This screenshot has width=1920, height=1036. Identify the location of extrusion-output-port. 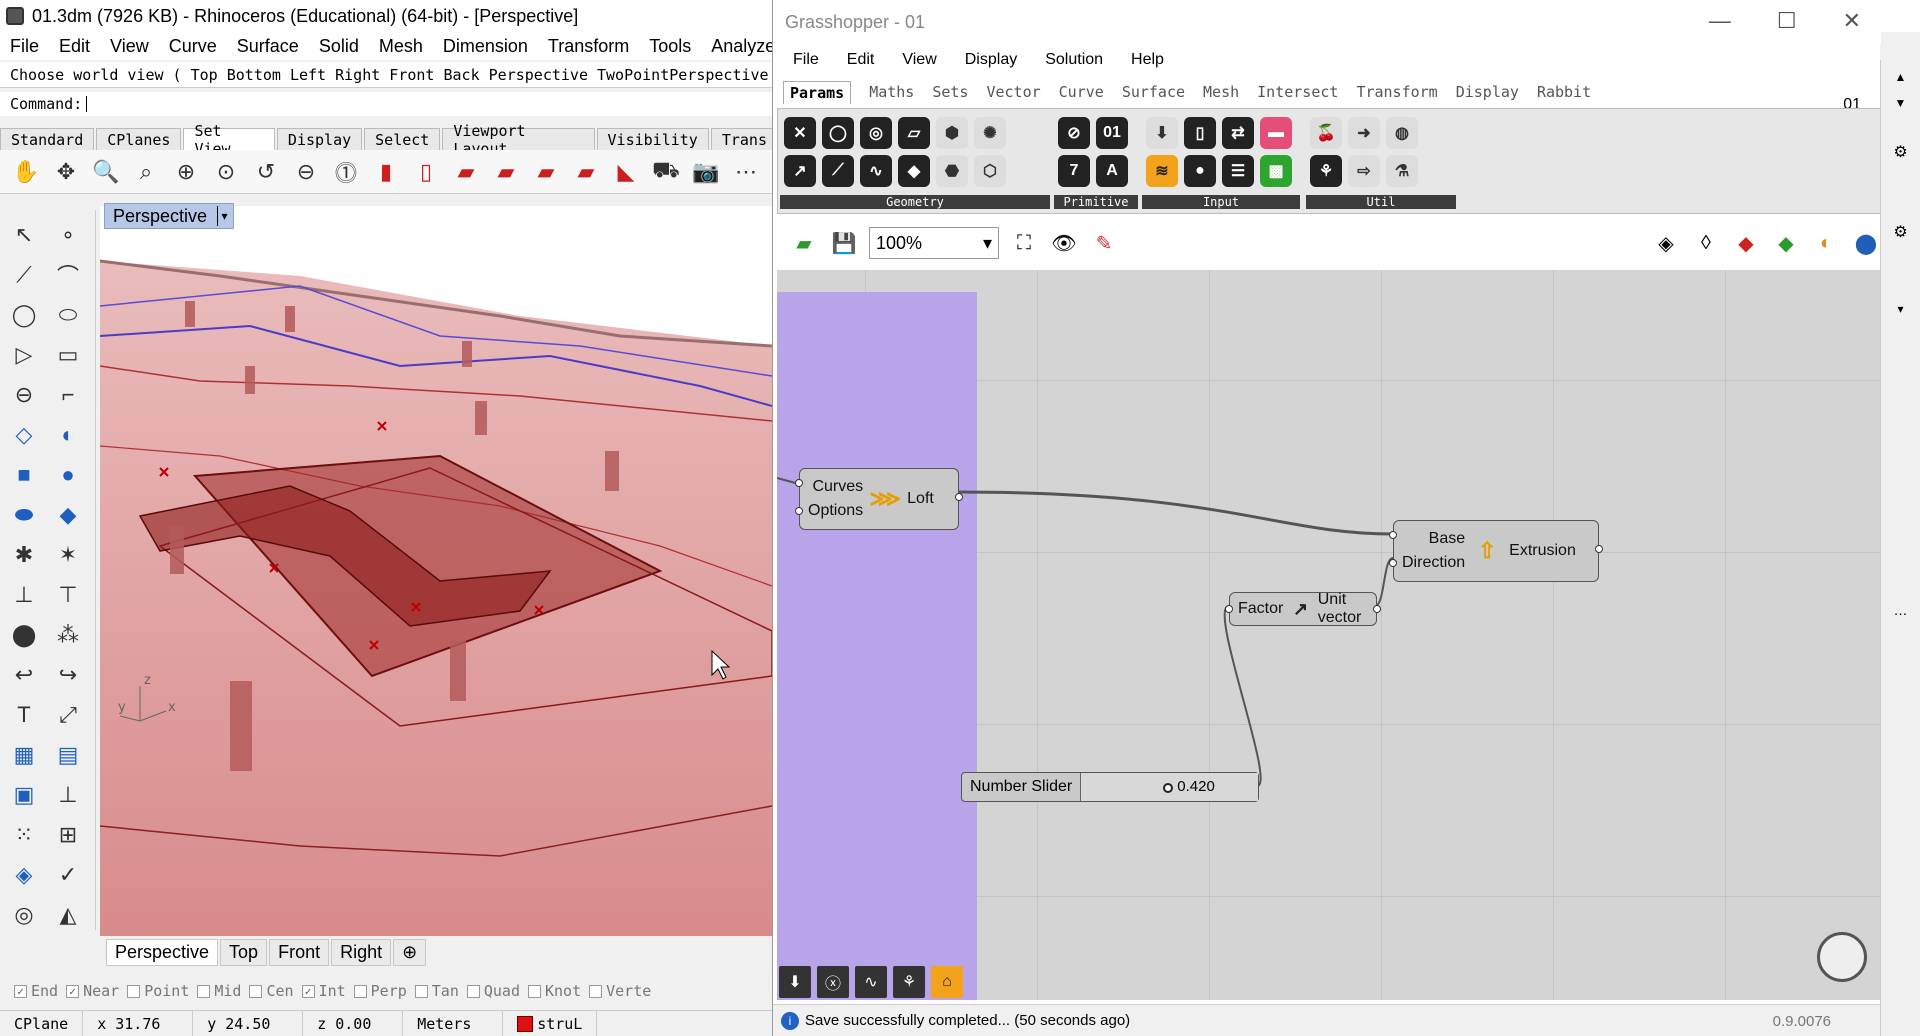
(1599, 549).